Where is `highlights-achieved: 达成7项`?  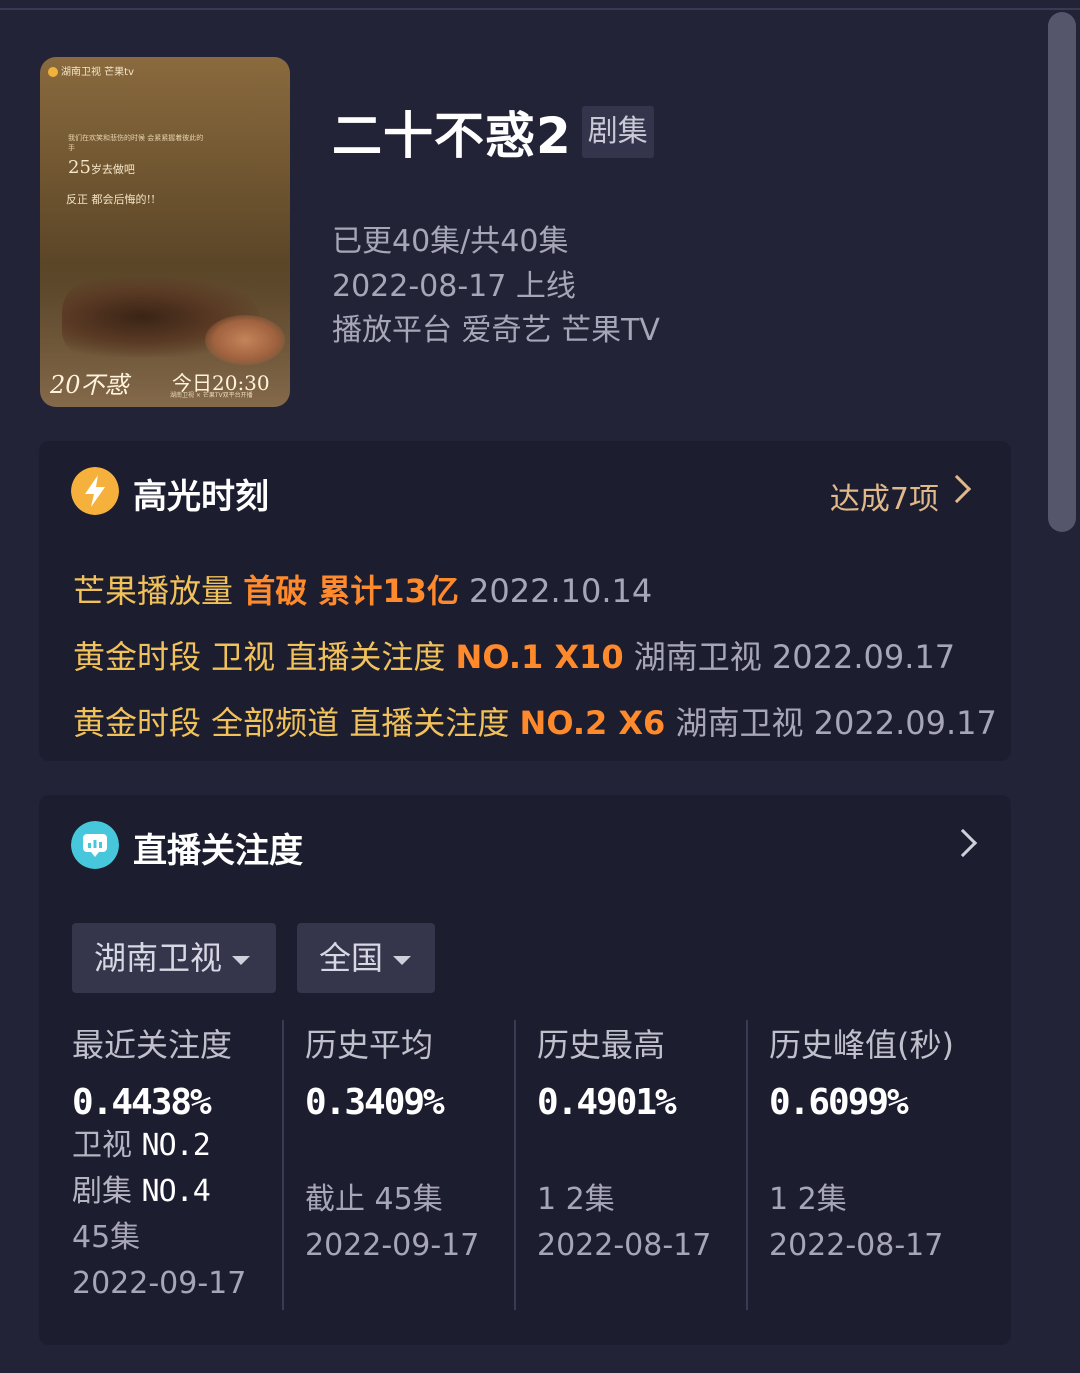
highlights-achieved: 达成7项 is located at coordinates (884, 499).